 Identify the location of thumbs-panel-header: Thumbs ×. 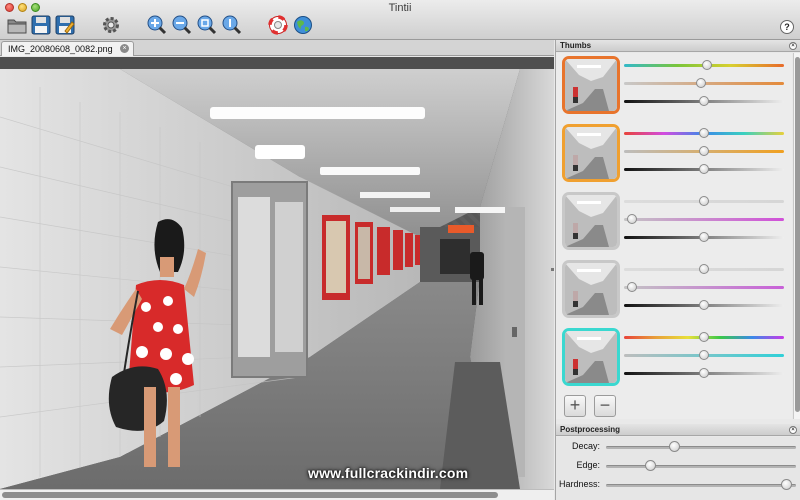
(678, 46).